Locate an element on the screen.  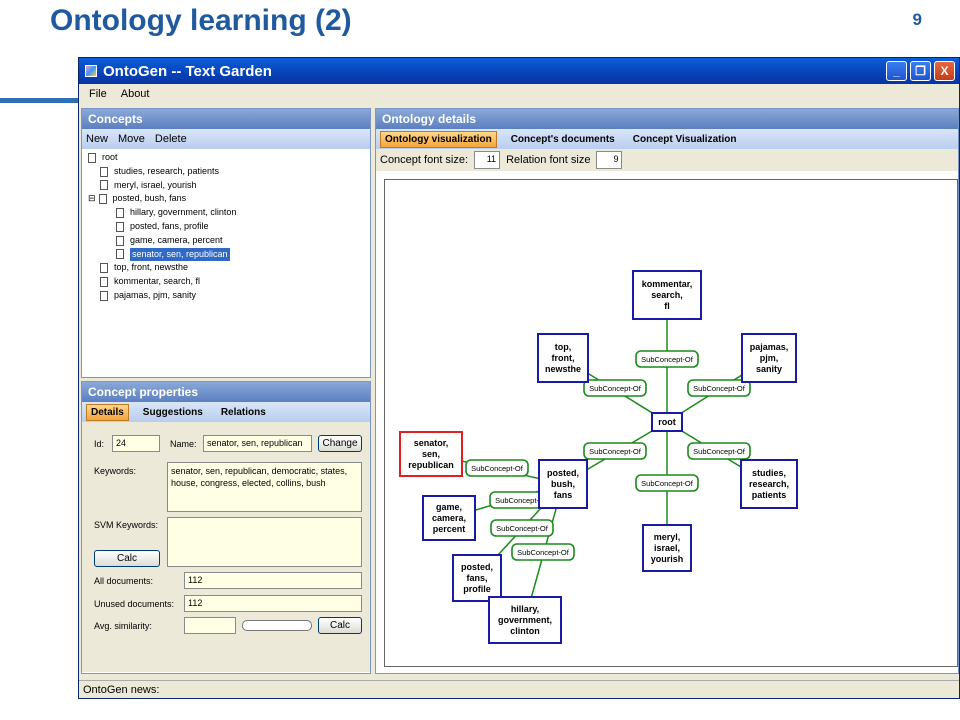
tree-item: game, camera, percent is located at coordinates (229, 241).